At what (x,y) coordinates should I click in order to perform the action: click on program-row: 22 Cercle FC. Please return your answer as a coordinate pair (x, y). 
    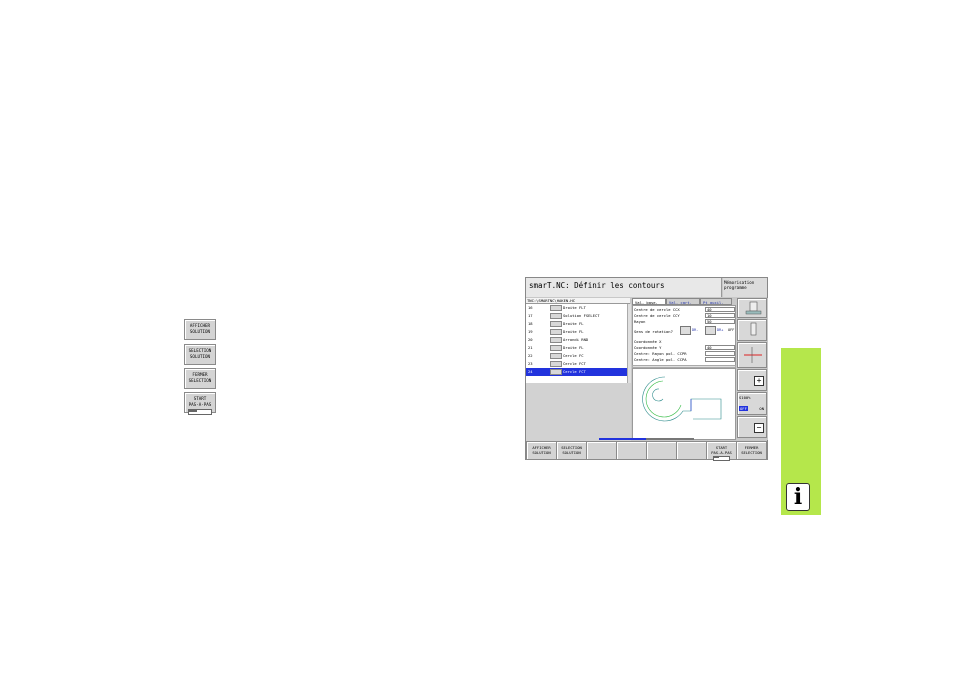
    Looking at the image, I should click on (576, 356).